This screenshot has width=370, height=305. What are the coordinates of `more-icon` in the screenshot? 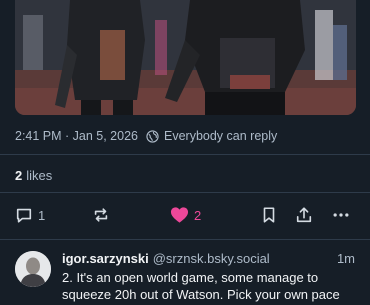 It's located at (341, 215).